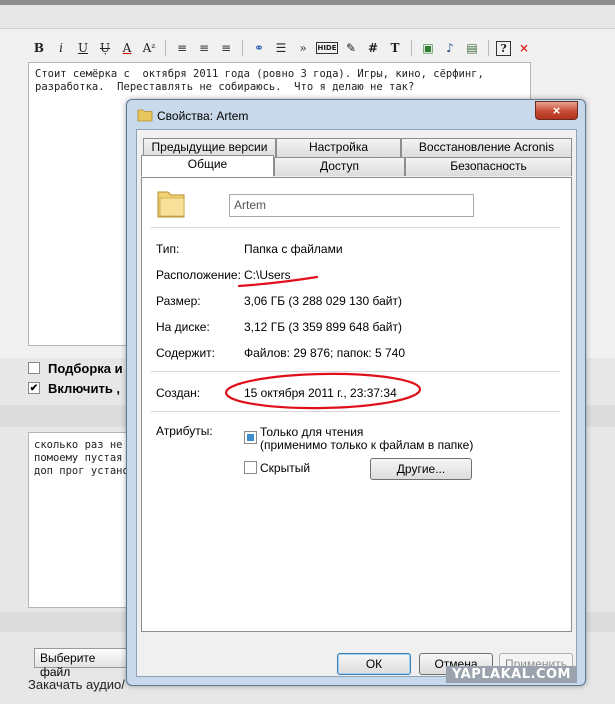 The height and width of the screenshot is (704, 615). I want to click on text-button: T, so click(395, 48).